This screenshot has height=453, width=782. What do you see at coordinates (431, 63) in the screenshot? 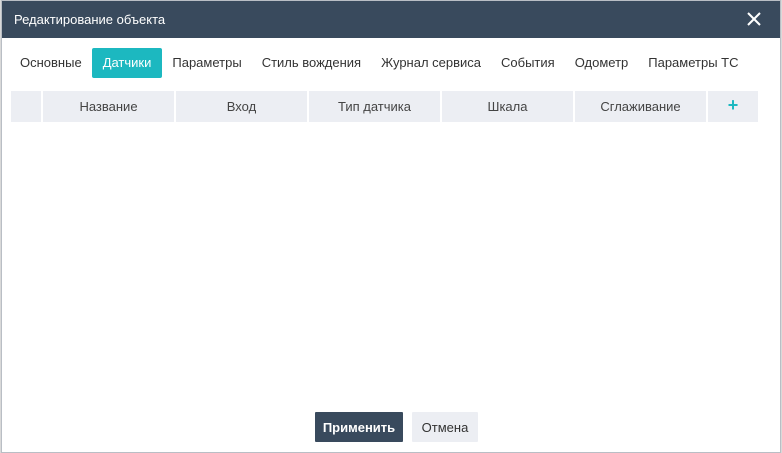
I see `tab-service-log: Журнал сервиса` at bounding box center [431, 63].